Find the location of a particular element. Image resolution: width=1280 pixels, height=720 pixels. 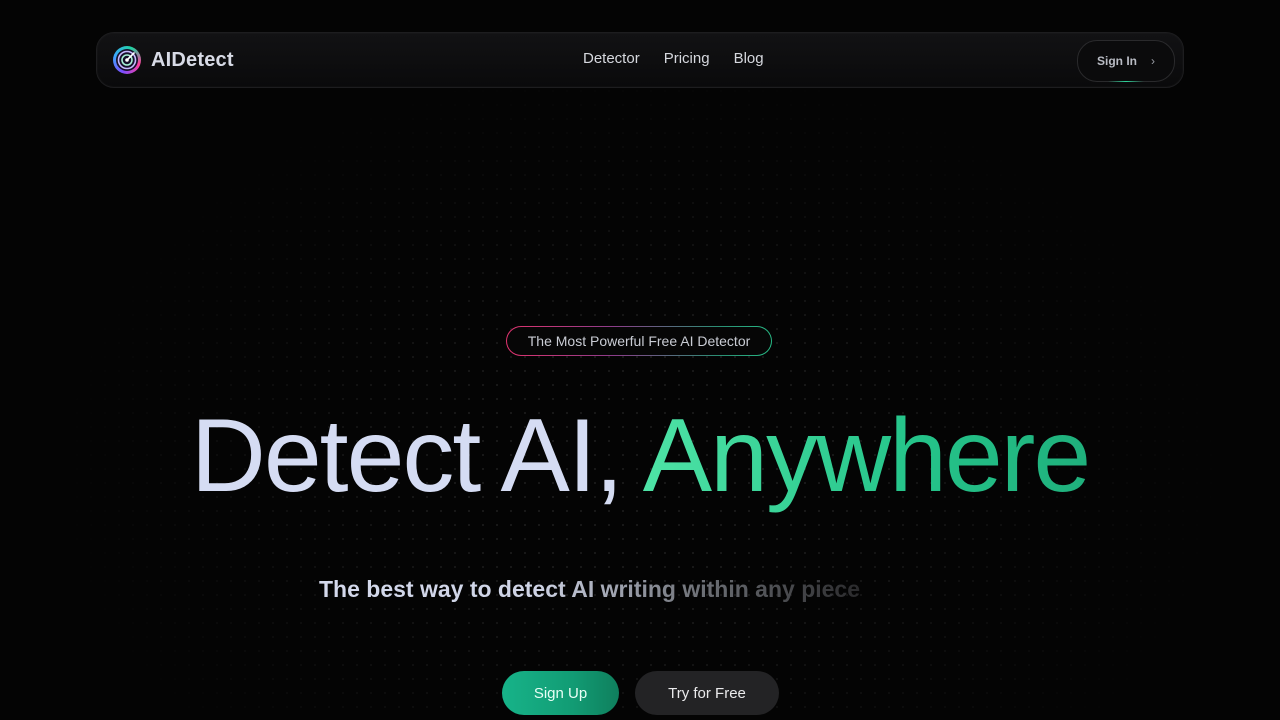

sign-in-glow is located at coordinates (1126, 81).